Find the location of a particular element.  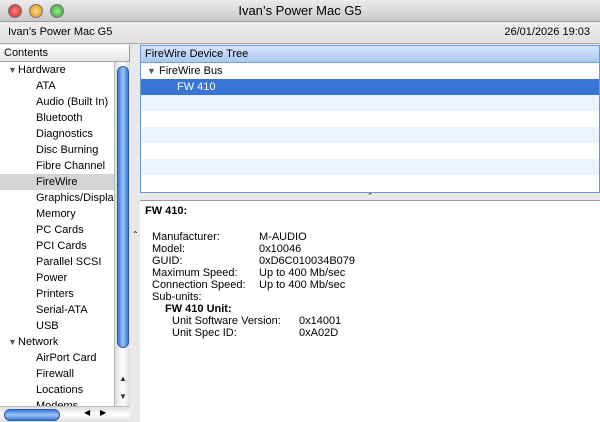

subunits-label: Sub-units: is located at coordinates (177, 297).